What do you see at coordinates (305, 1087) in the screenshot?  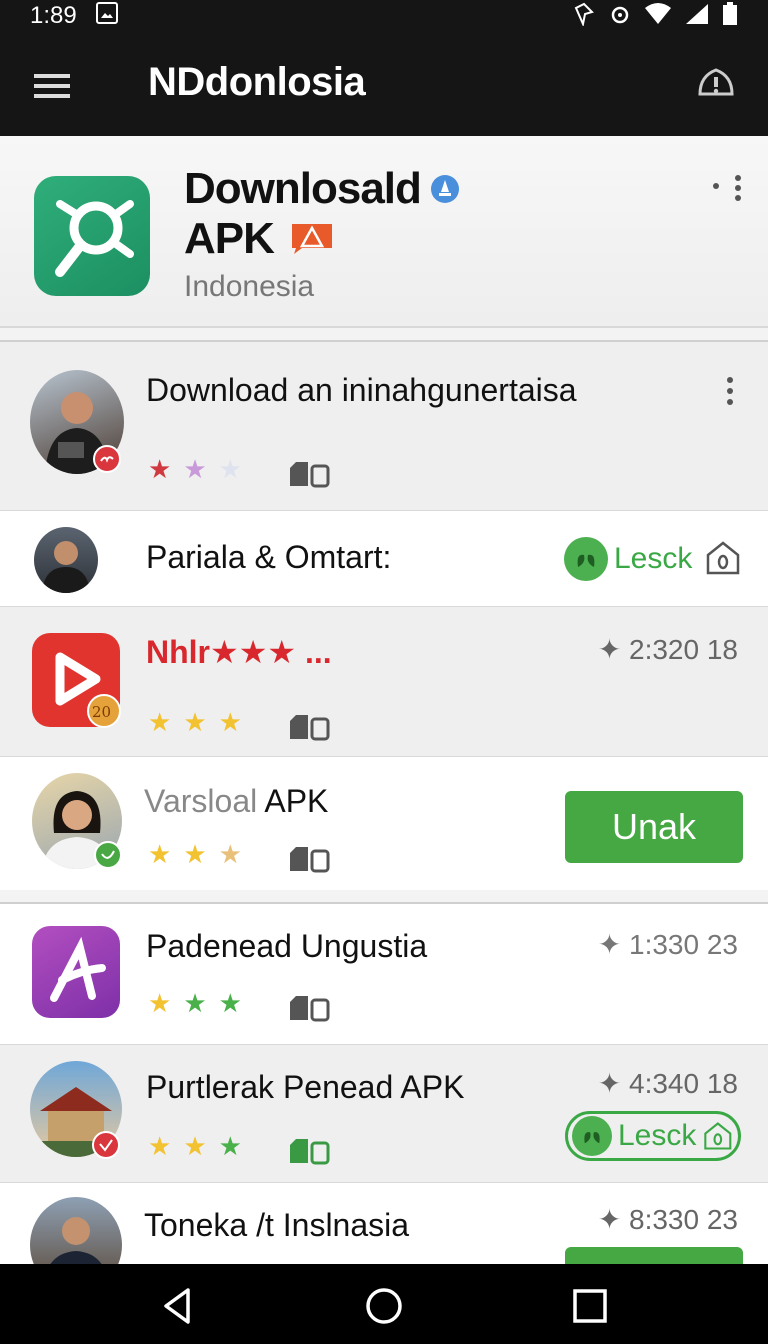 I see `list-item-title: Purtlerak Penead APK` at bounding box center [305, 1087].